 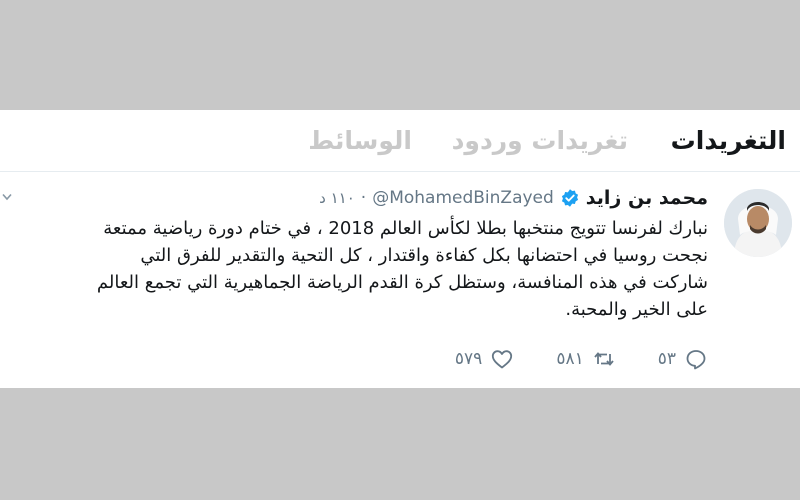 I want to click on verified-badge-icon, so click(x=569, y=198).